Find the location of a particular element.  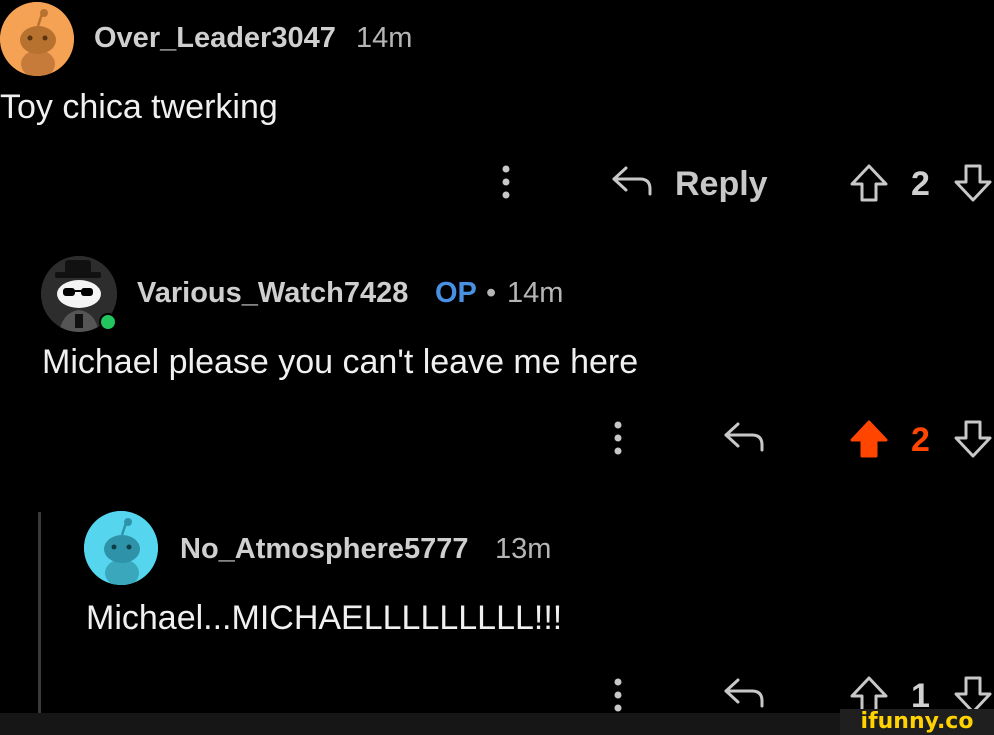

snoo-orange-avatar-icon is located at coordinates (37, 39).